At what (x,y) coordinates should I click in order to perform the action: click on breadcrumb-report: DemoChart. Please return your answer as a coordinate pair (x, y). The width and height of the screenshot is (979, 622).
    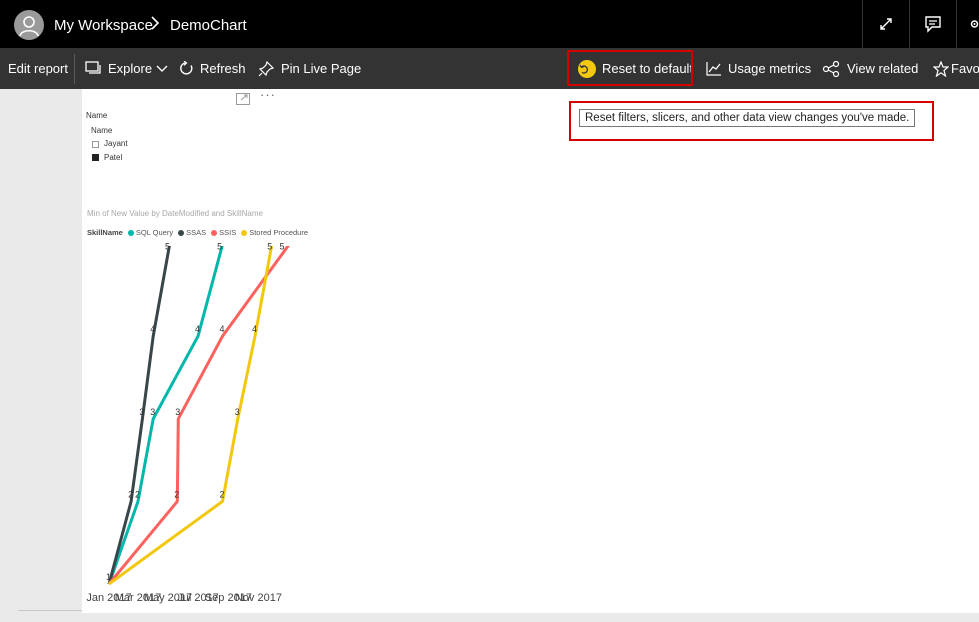
    Looking at the image, I should click on (208, 25).